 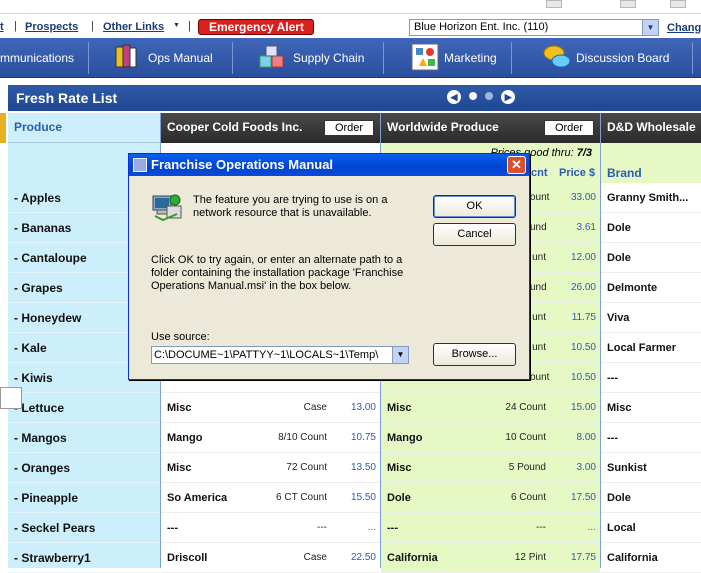 What do you see at coordinates (651, 558) in the screenshot?
I see `cell-brand: California` at bounding box center [651, 558].